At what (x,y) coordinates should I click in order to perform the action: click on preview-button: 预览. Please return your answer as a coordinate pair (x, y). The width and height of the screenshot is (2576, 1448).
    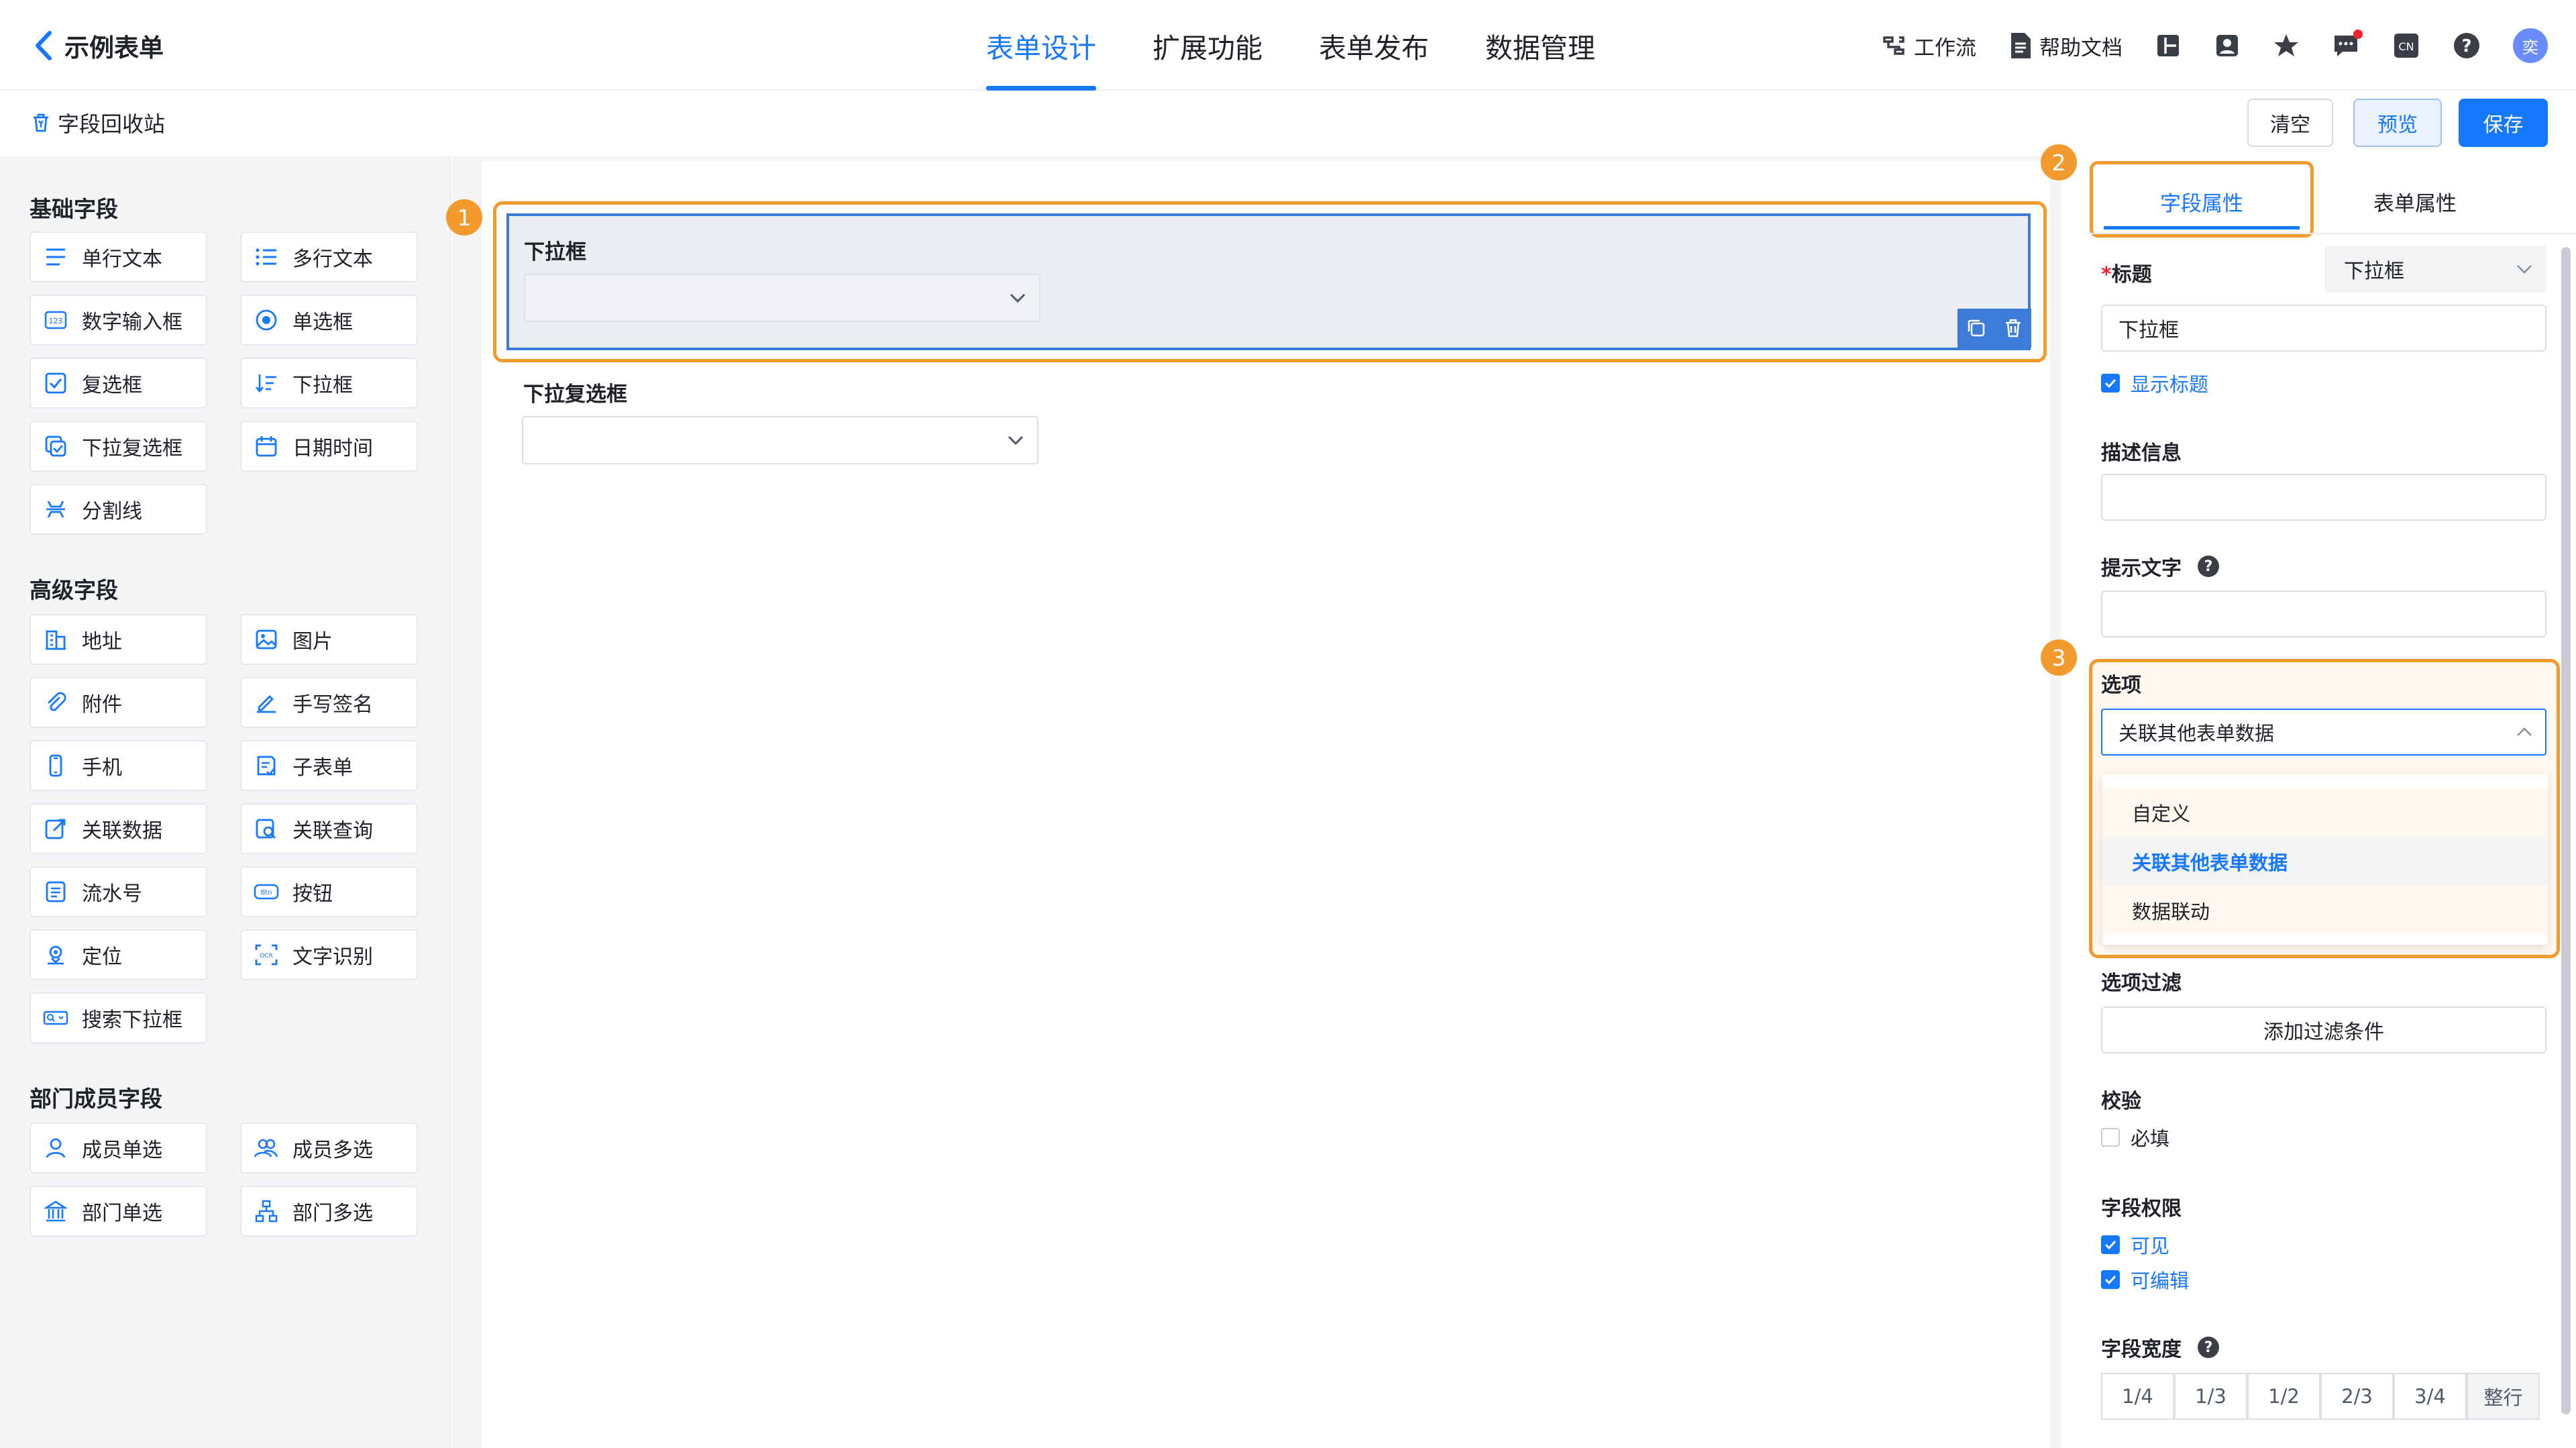
    Looking at the image, I should click on (2397, 123).